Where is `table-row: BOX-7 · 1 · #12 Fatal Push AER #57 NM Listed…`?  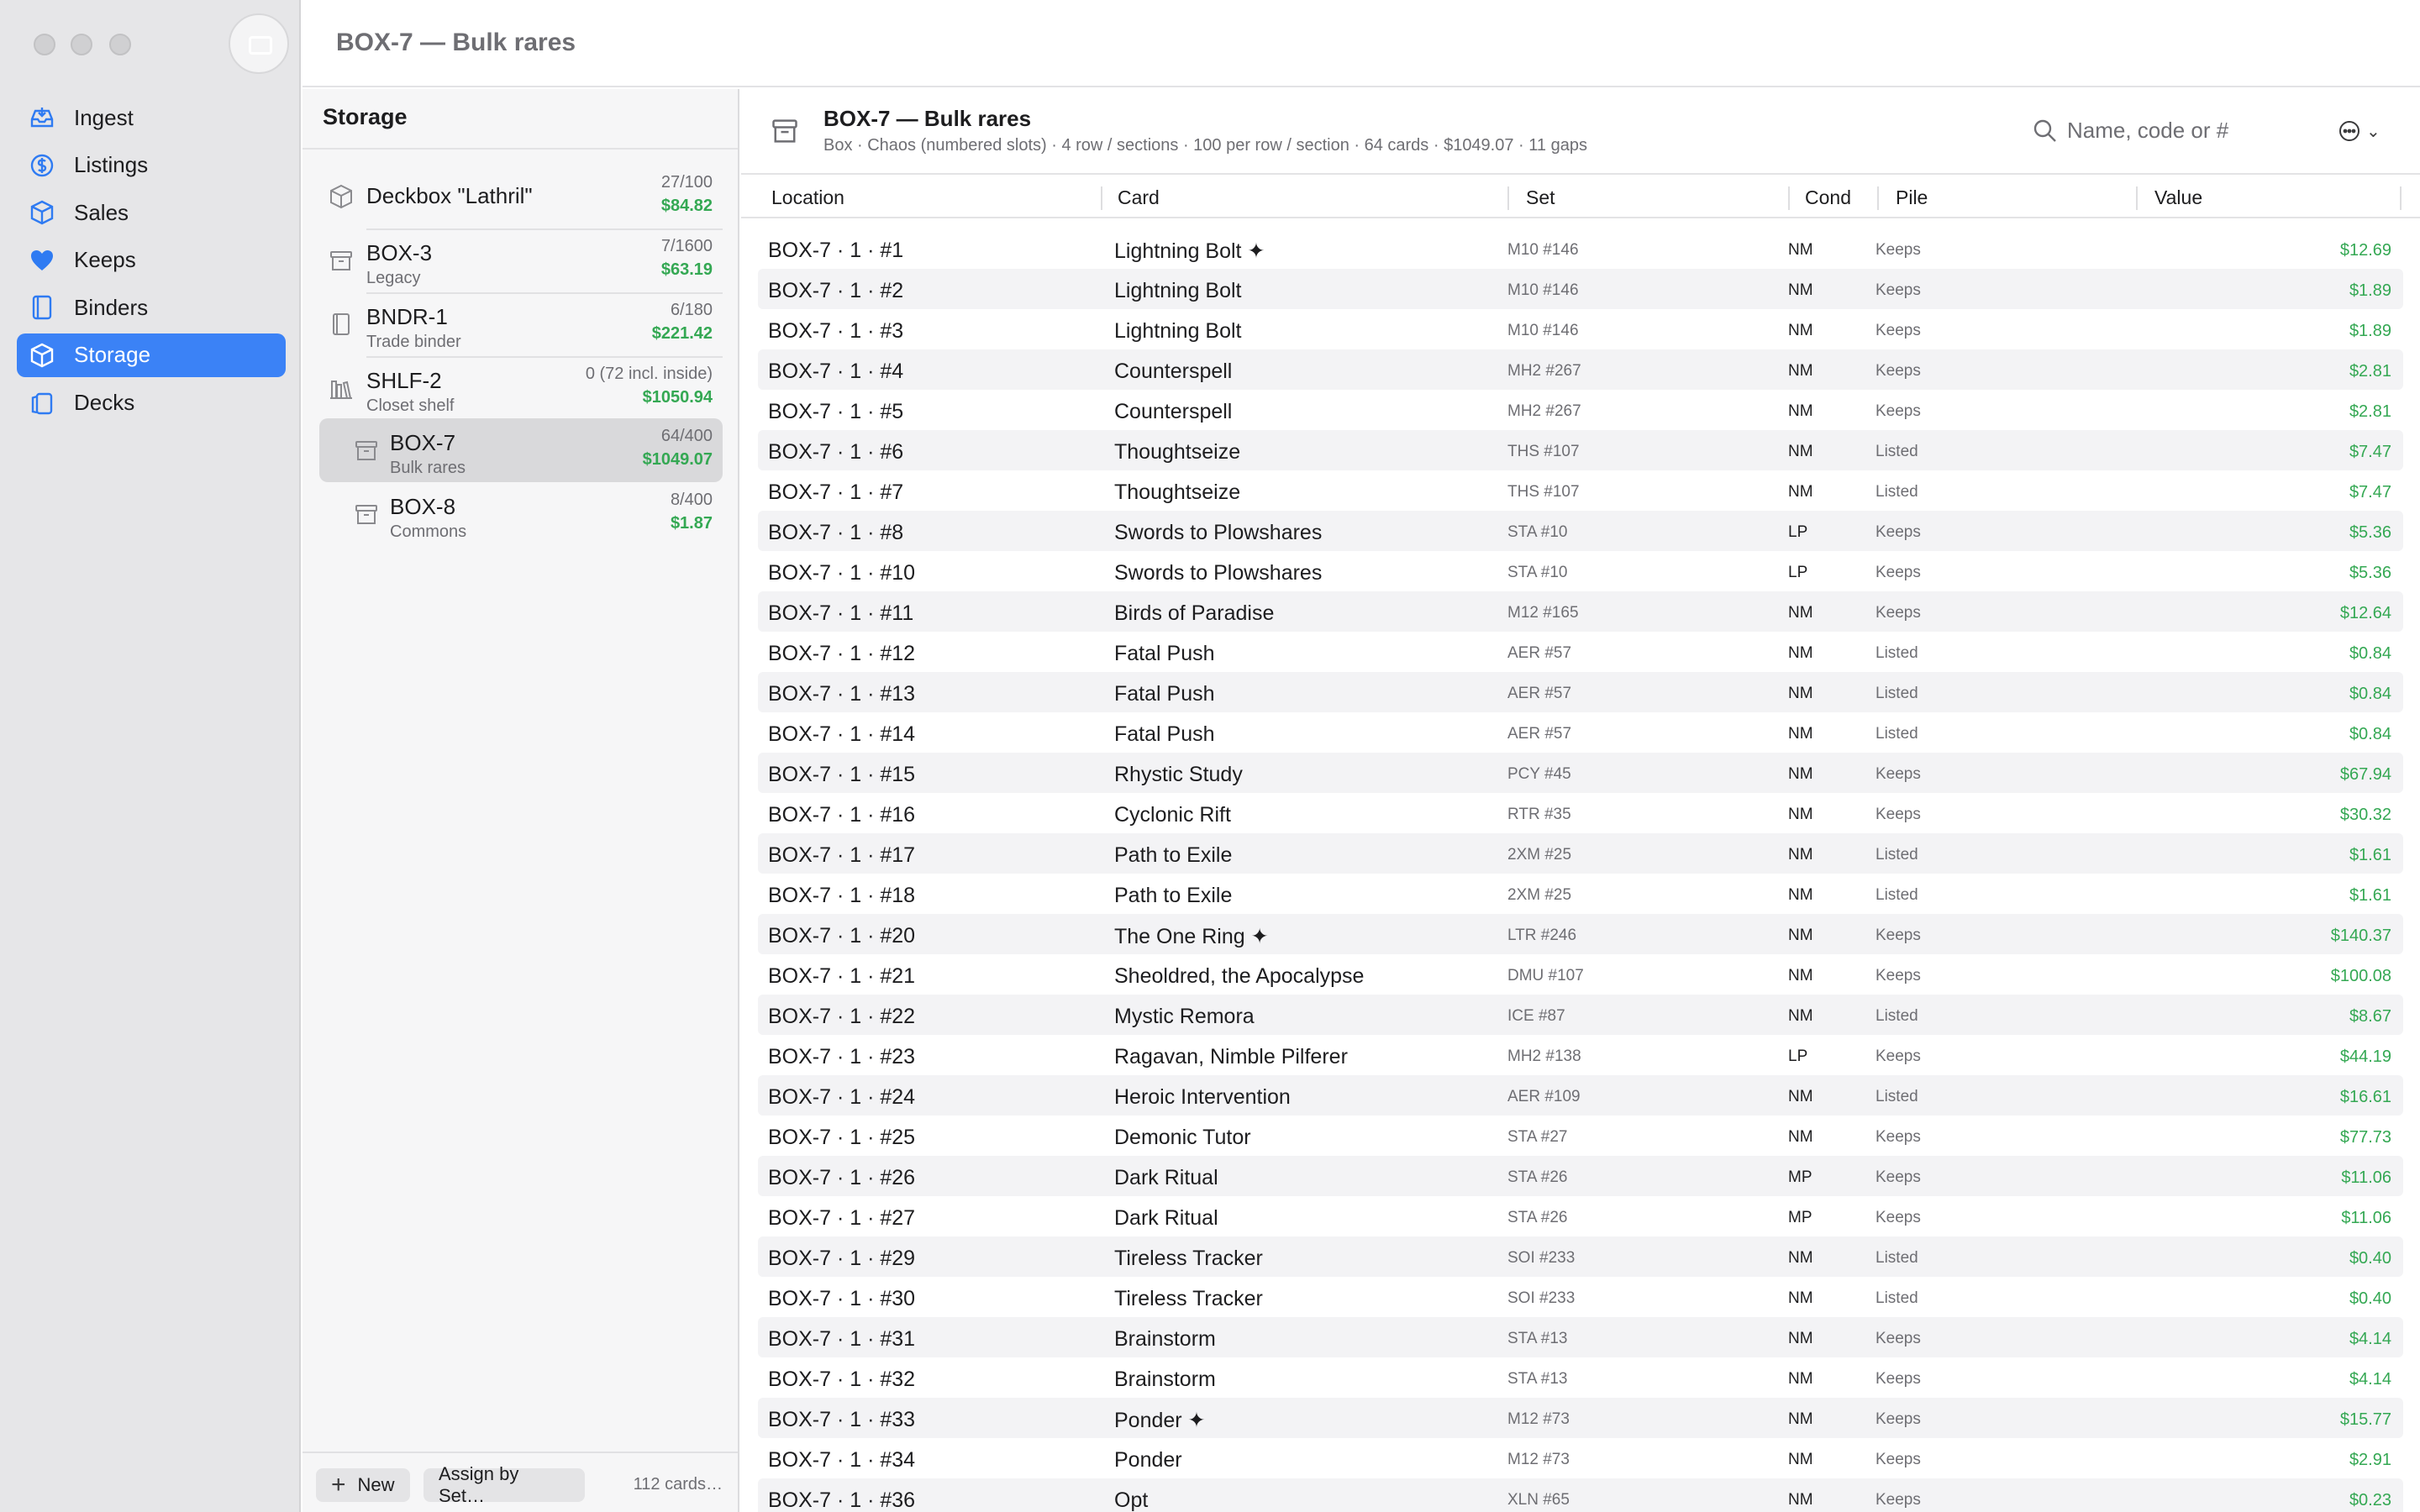 table-row: BOX-7 · 1 · #12 Fatal Push AER #57 NM Listed… is located at coordinates (1580, 652).